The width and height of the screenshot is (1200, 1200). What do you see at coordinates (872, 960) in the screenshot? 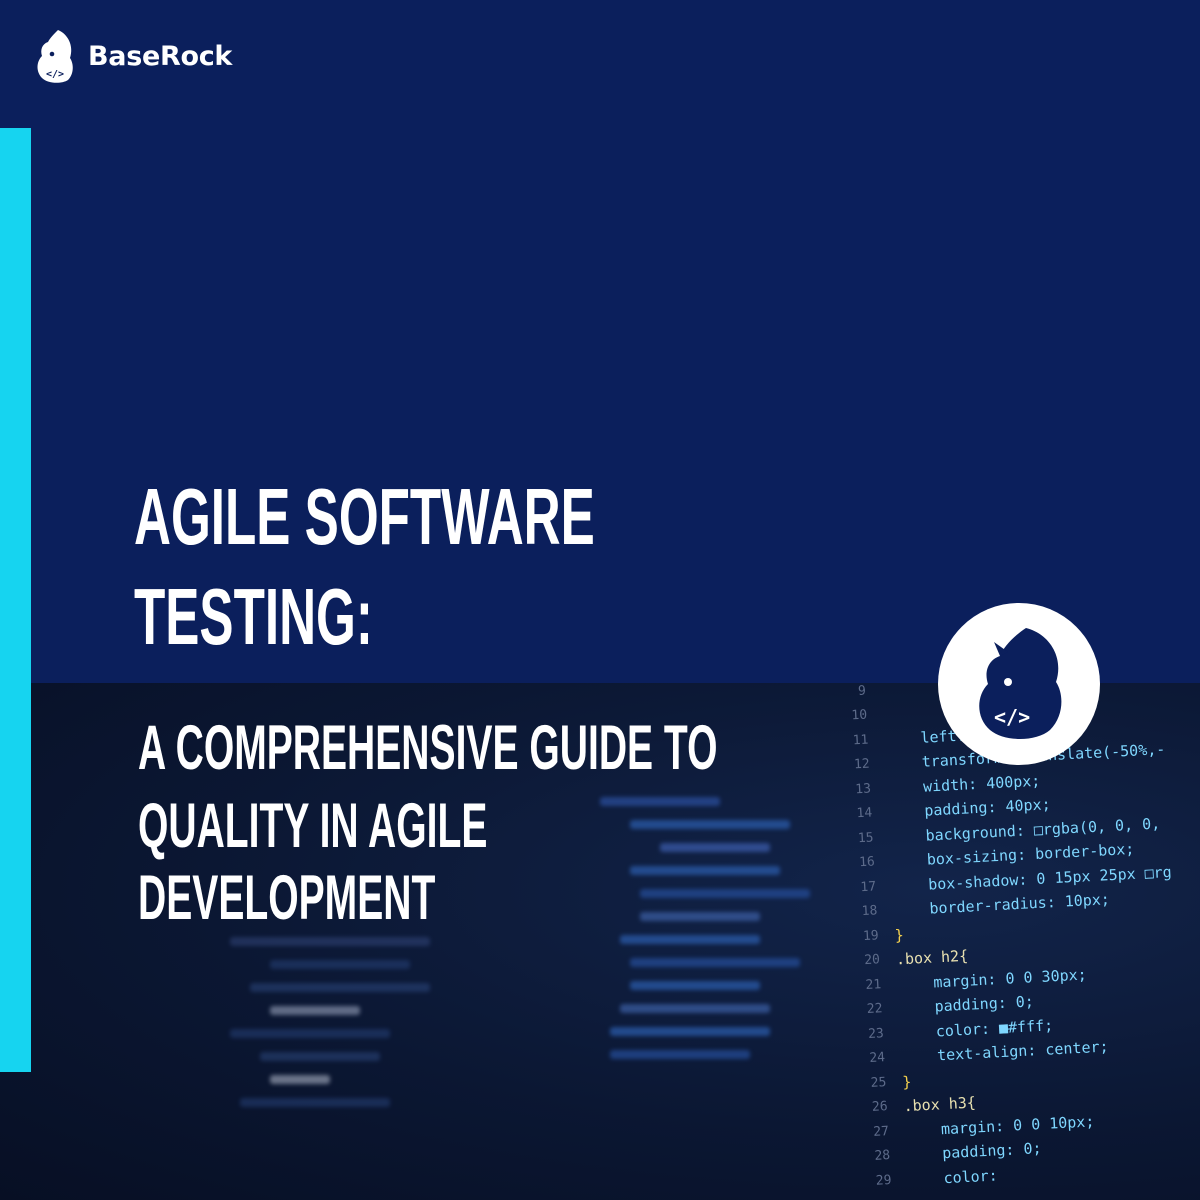
I see `line-number: 20` at bounding box center [872, 960].